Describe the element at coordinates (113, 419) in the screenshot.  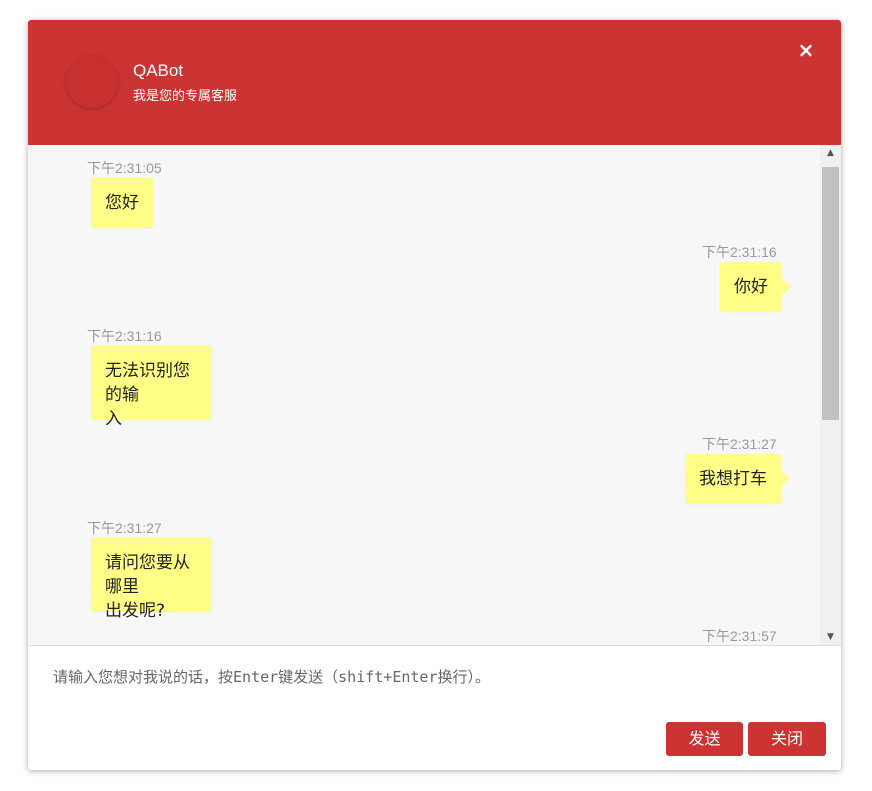
I see `message-text-line: 入` at that location.